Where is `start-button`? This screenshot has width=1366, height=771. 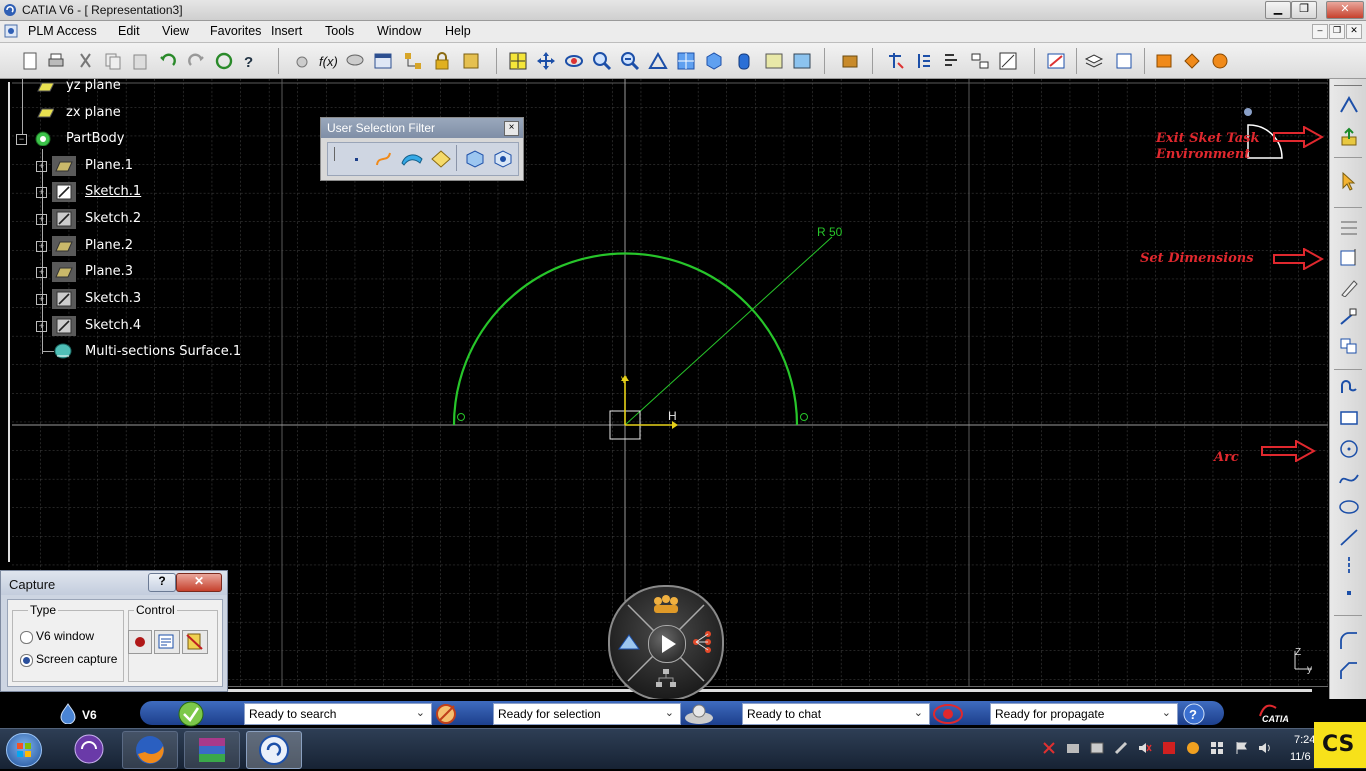
start-button is located at coordinates (24, 750).